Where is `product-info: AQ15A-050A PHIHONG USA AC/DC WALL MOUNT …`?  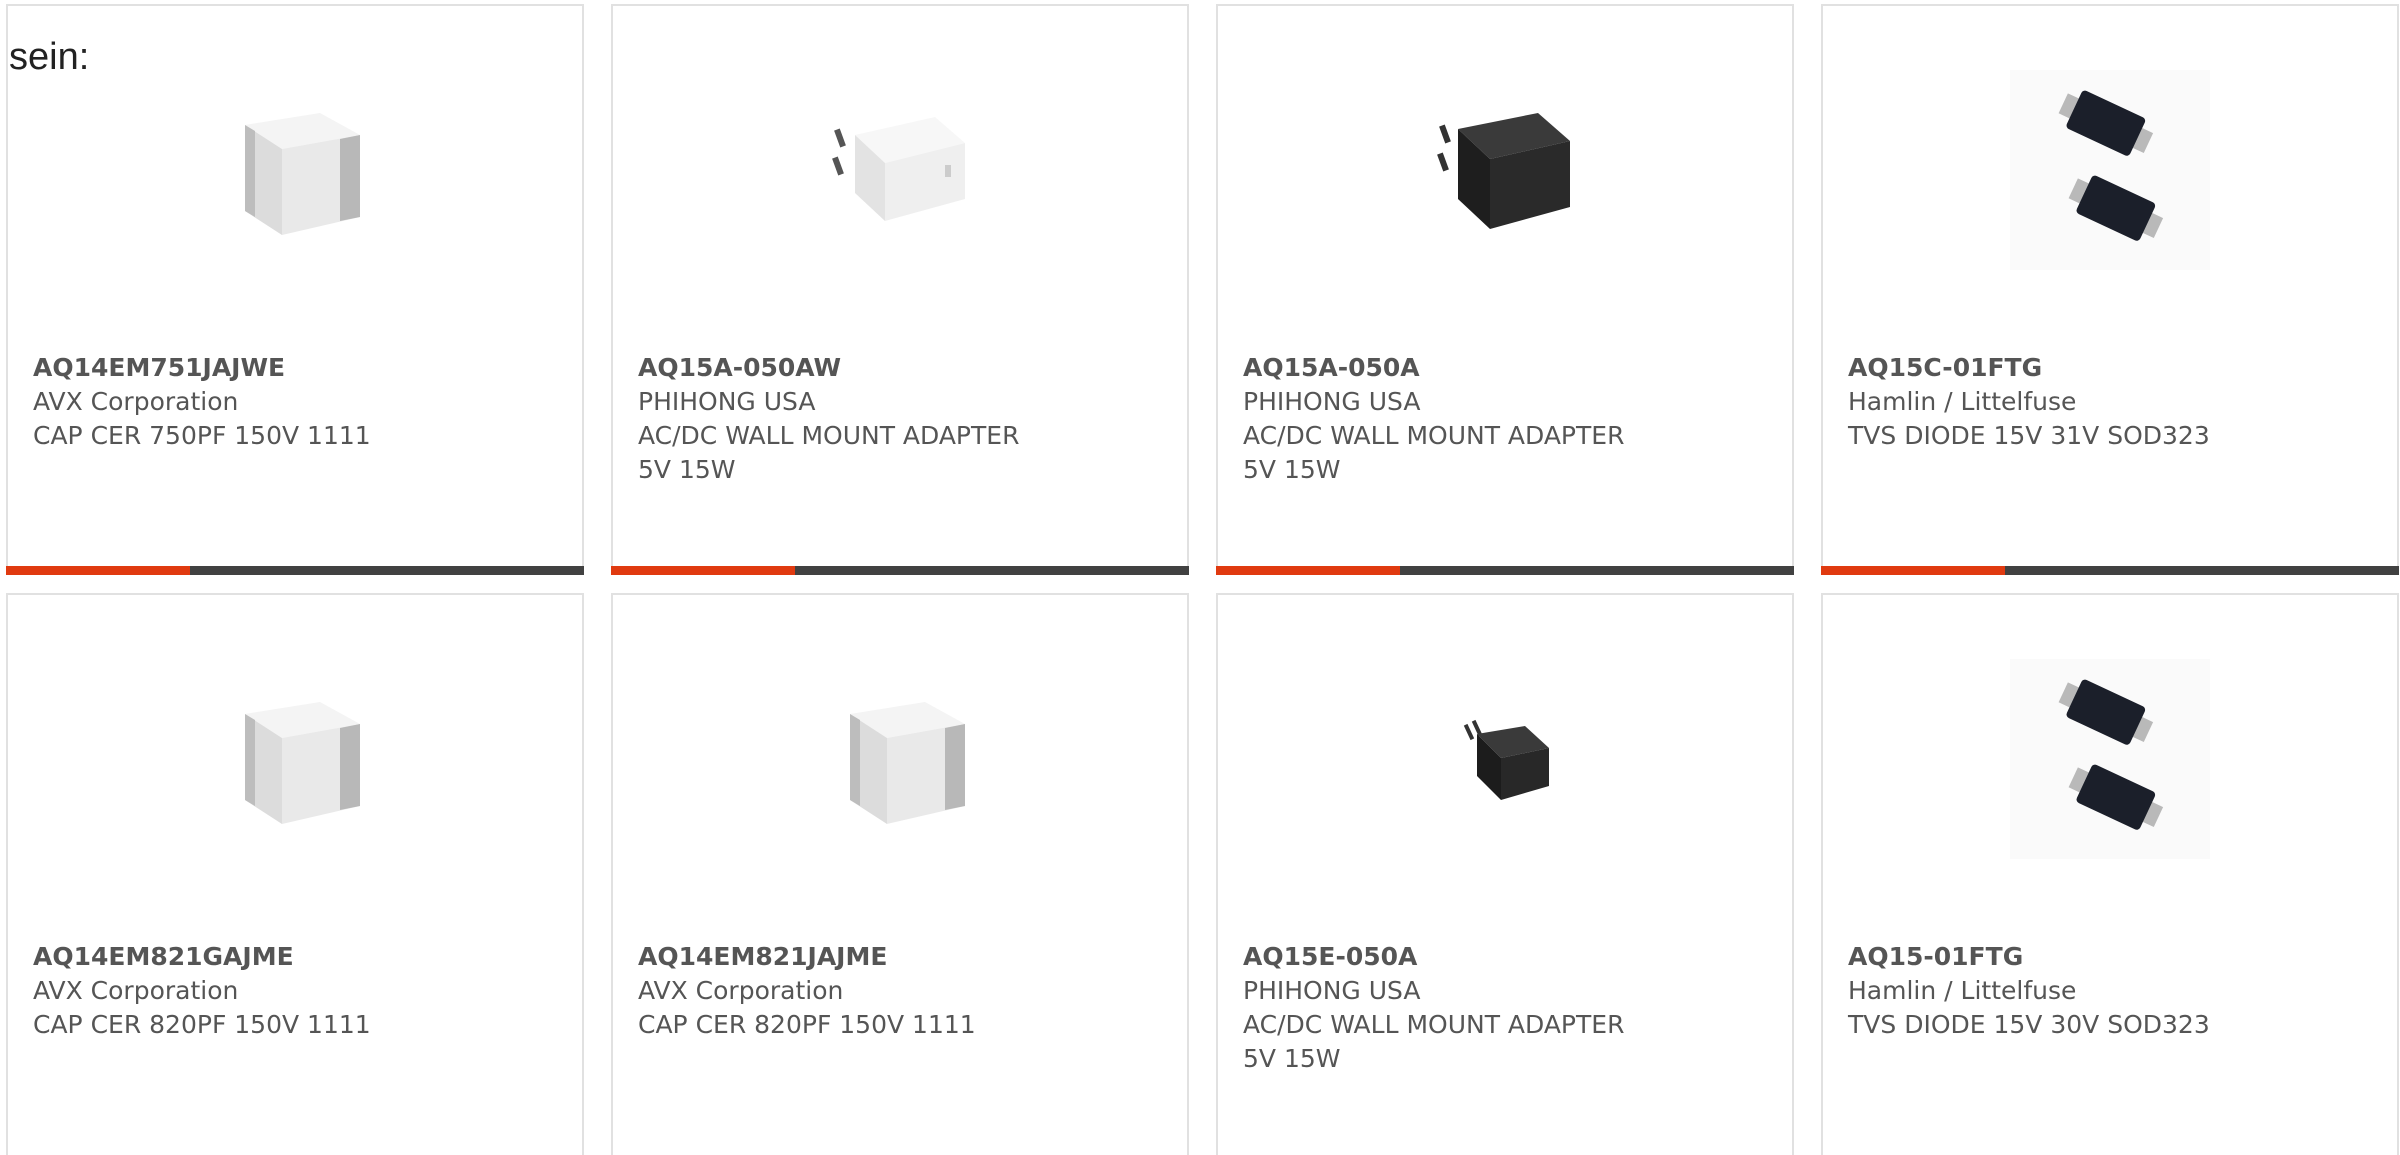
product-info: AQ15A-050A PHIHONG USA AC/DC WALL MOUNT … is located at coordinates (1433, 419).